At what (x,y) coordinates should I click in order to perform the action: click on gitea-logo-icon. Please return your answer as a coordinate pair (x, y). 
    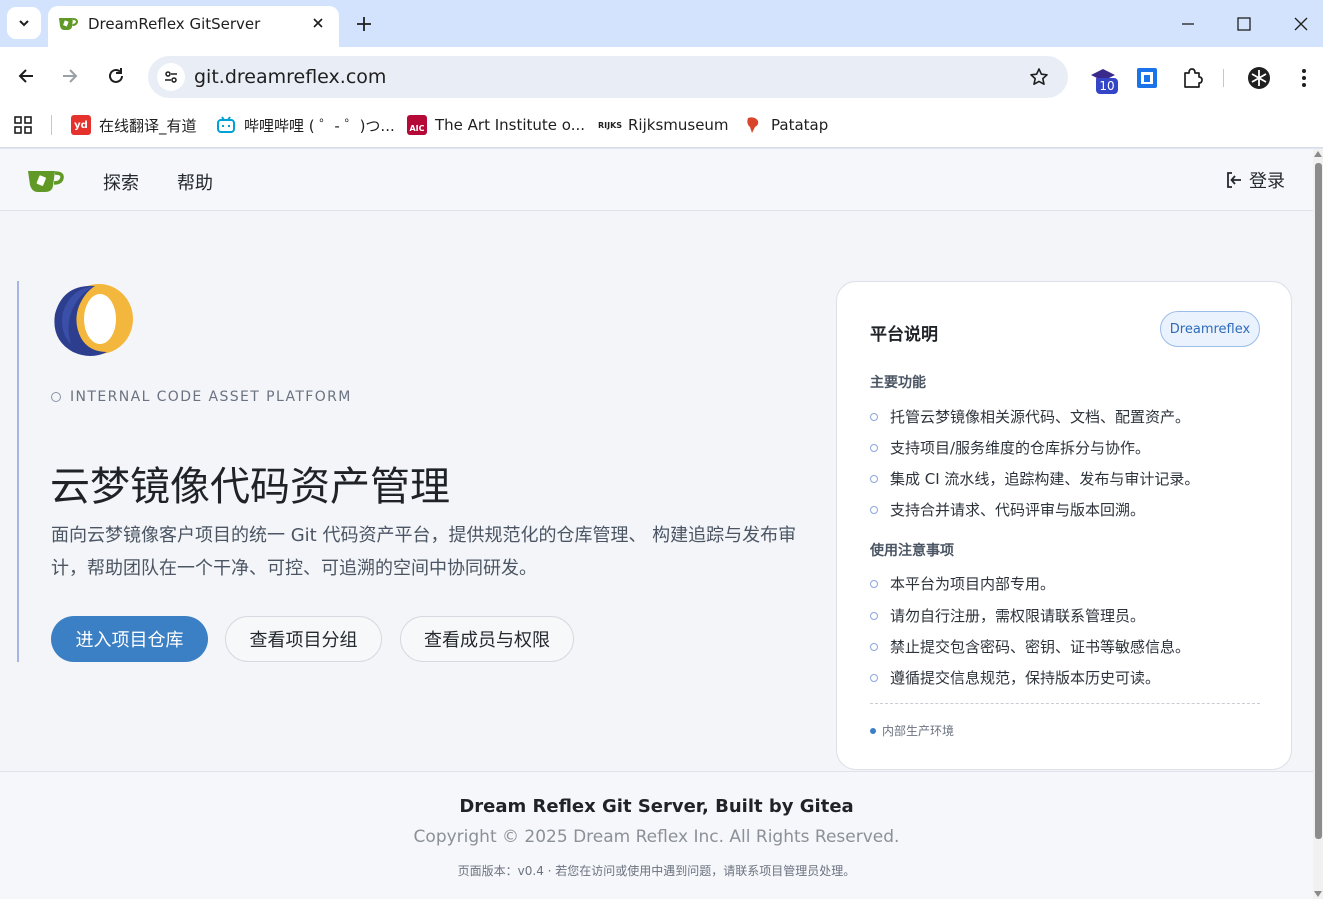
    Looking at the image, I should click on (46, 180).